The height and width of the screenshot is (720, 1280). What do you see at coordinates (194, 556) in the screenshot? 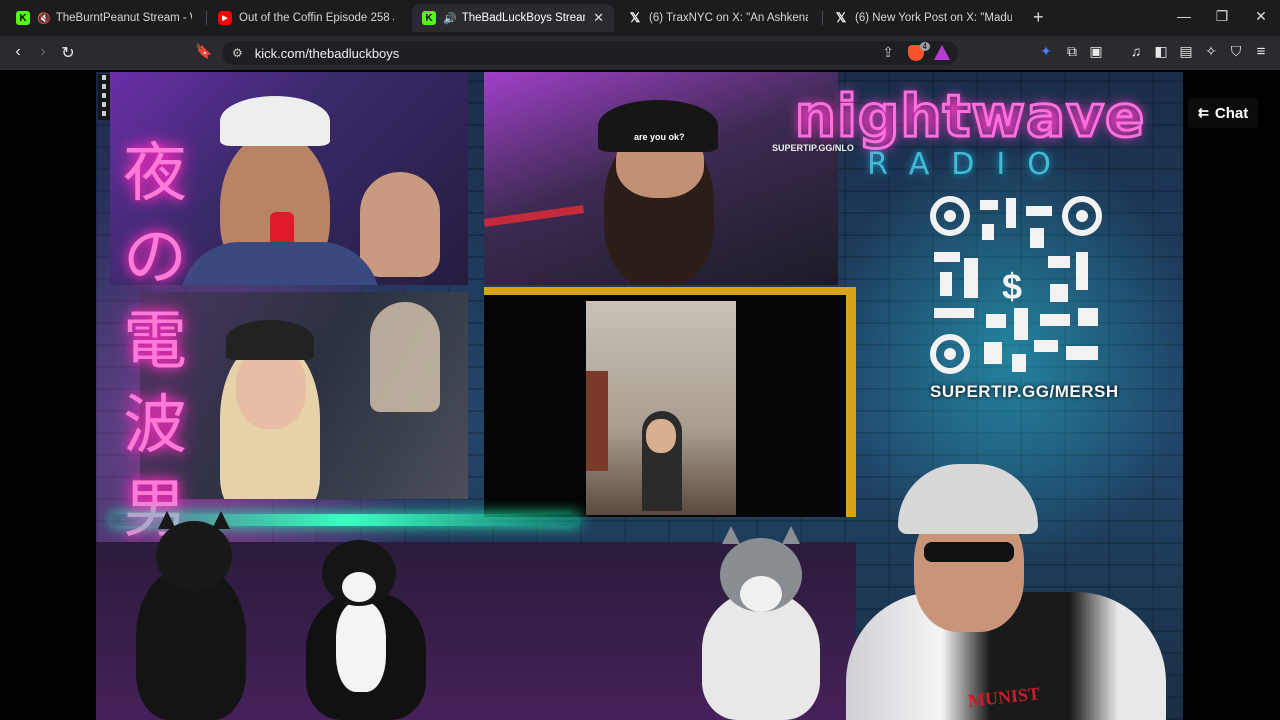
I see `cat-head` at bounding box center [194, 556].